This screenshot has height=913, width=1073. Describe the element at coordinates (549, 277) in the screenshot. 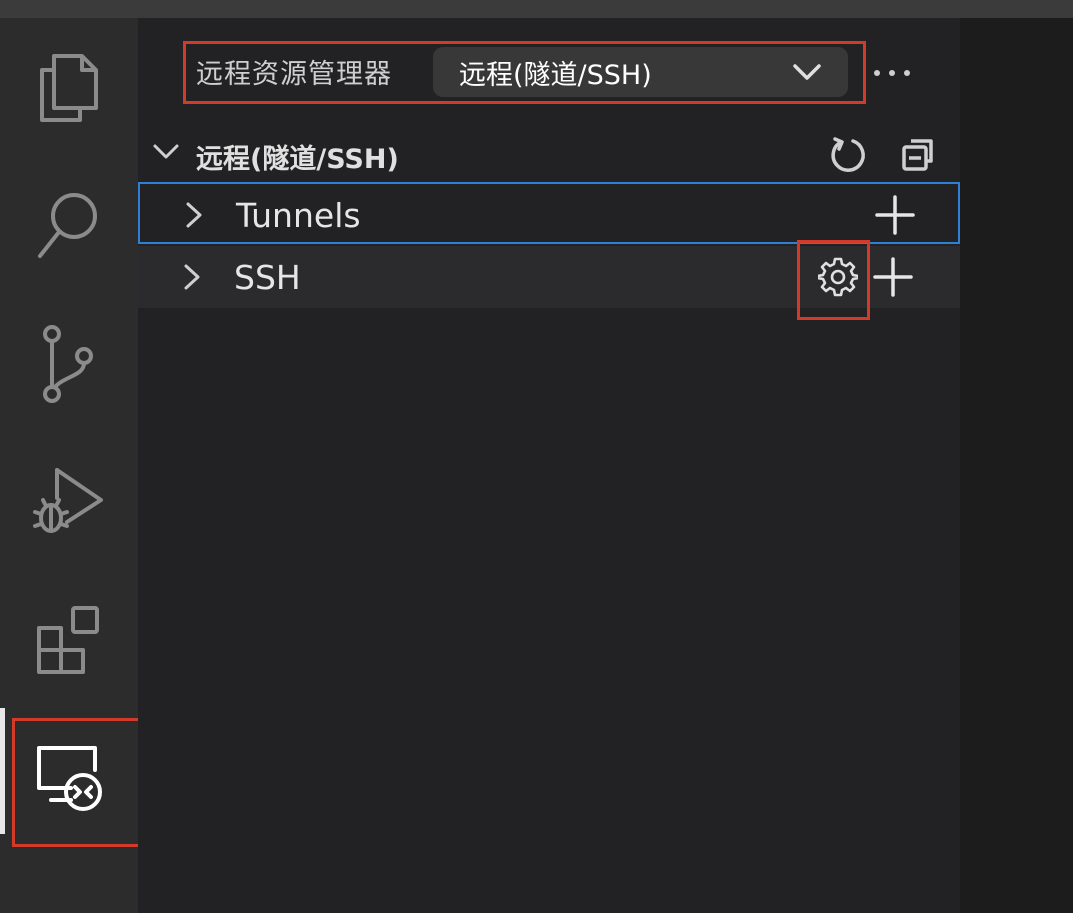

I see `tree-item-ssh: SSH` at that location.